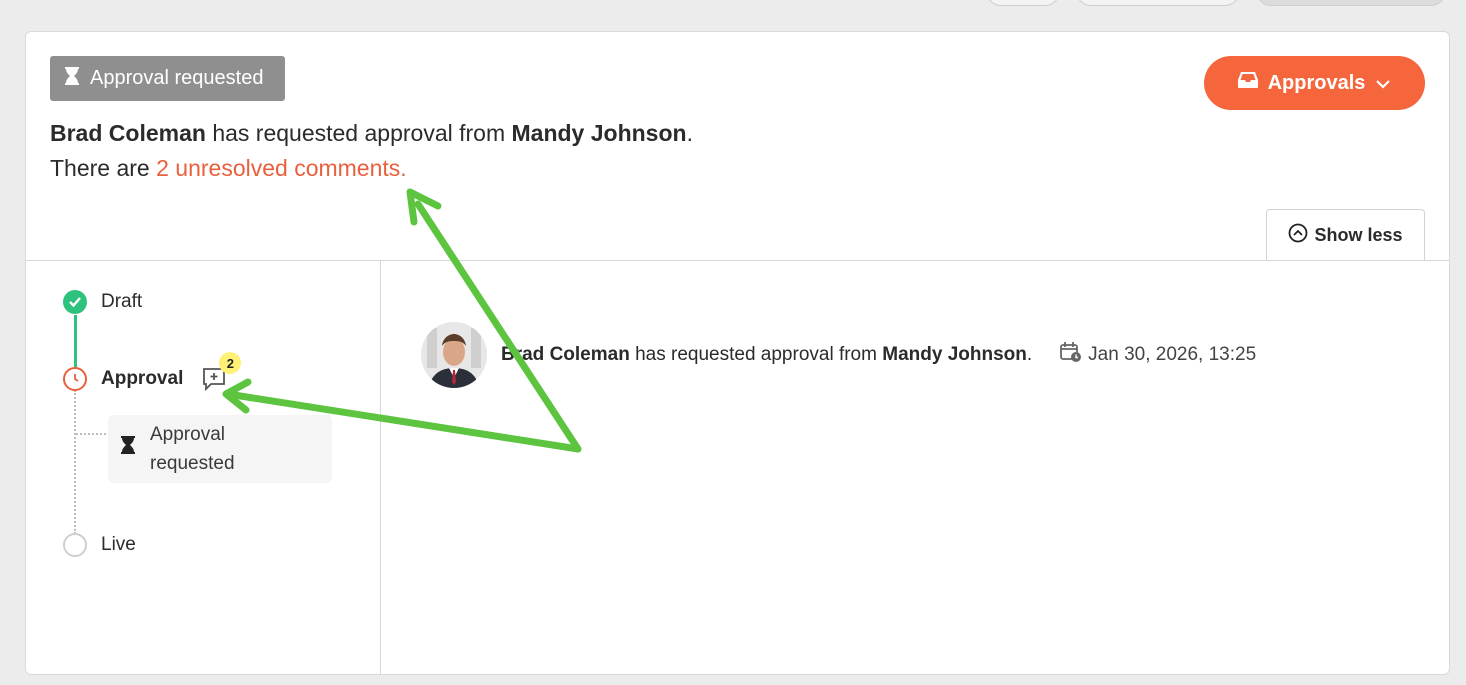 This screenshot has height=685, width=1466. Describe the element at coordinates (192, 463) in the screenshot. I see `substep-line-2: requested` at that location.